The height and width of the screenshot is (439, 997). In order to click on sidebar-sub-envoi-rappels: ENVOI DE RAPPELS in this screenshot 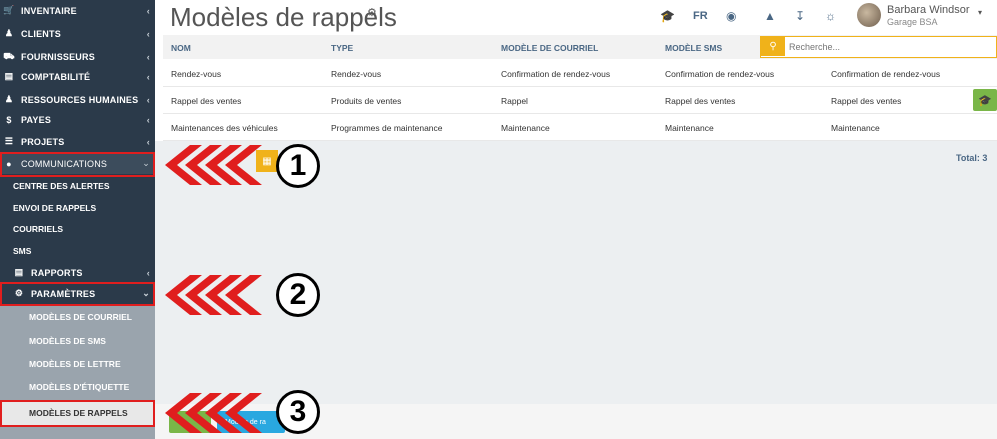, I will do `click(77, 207)`.